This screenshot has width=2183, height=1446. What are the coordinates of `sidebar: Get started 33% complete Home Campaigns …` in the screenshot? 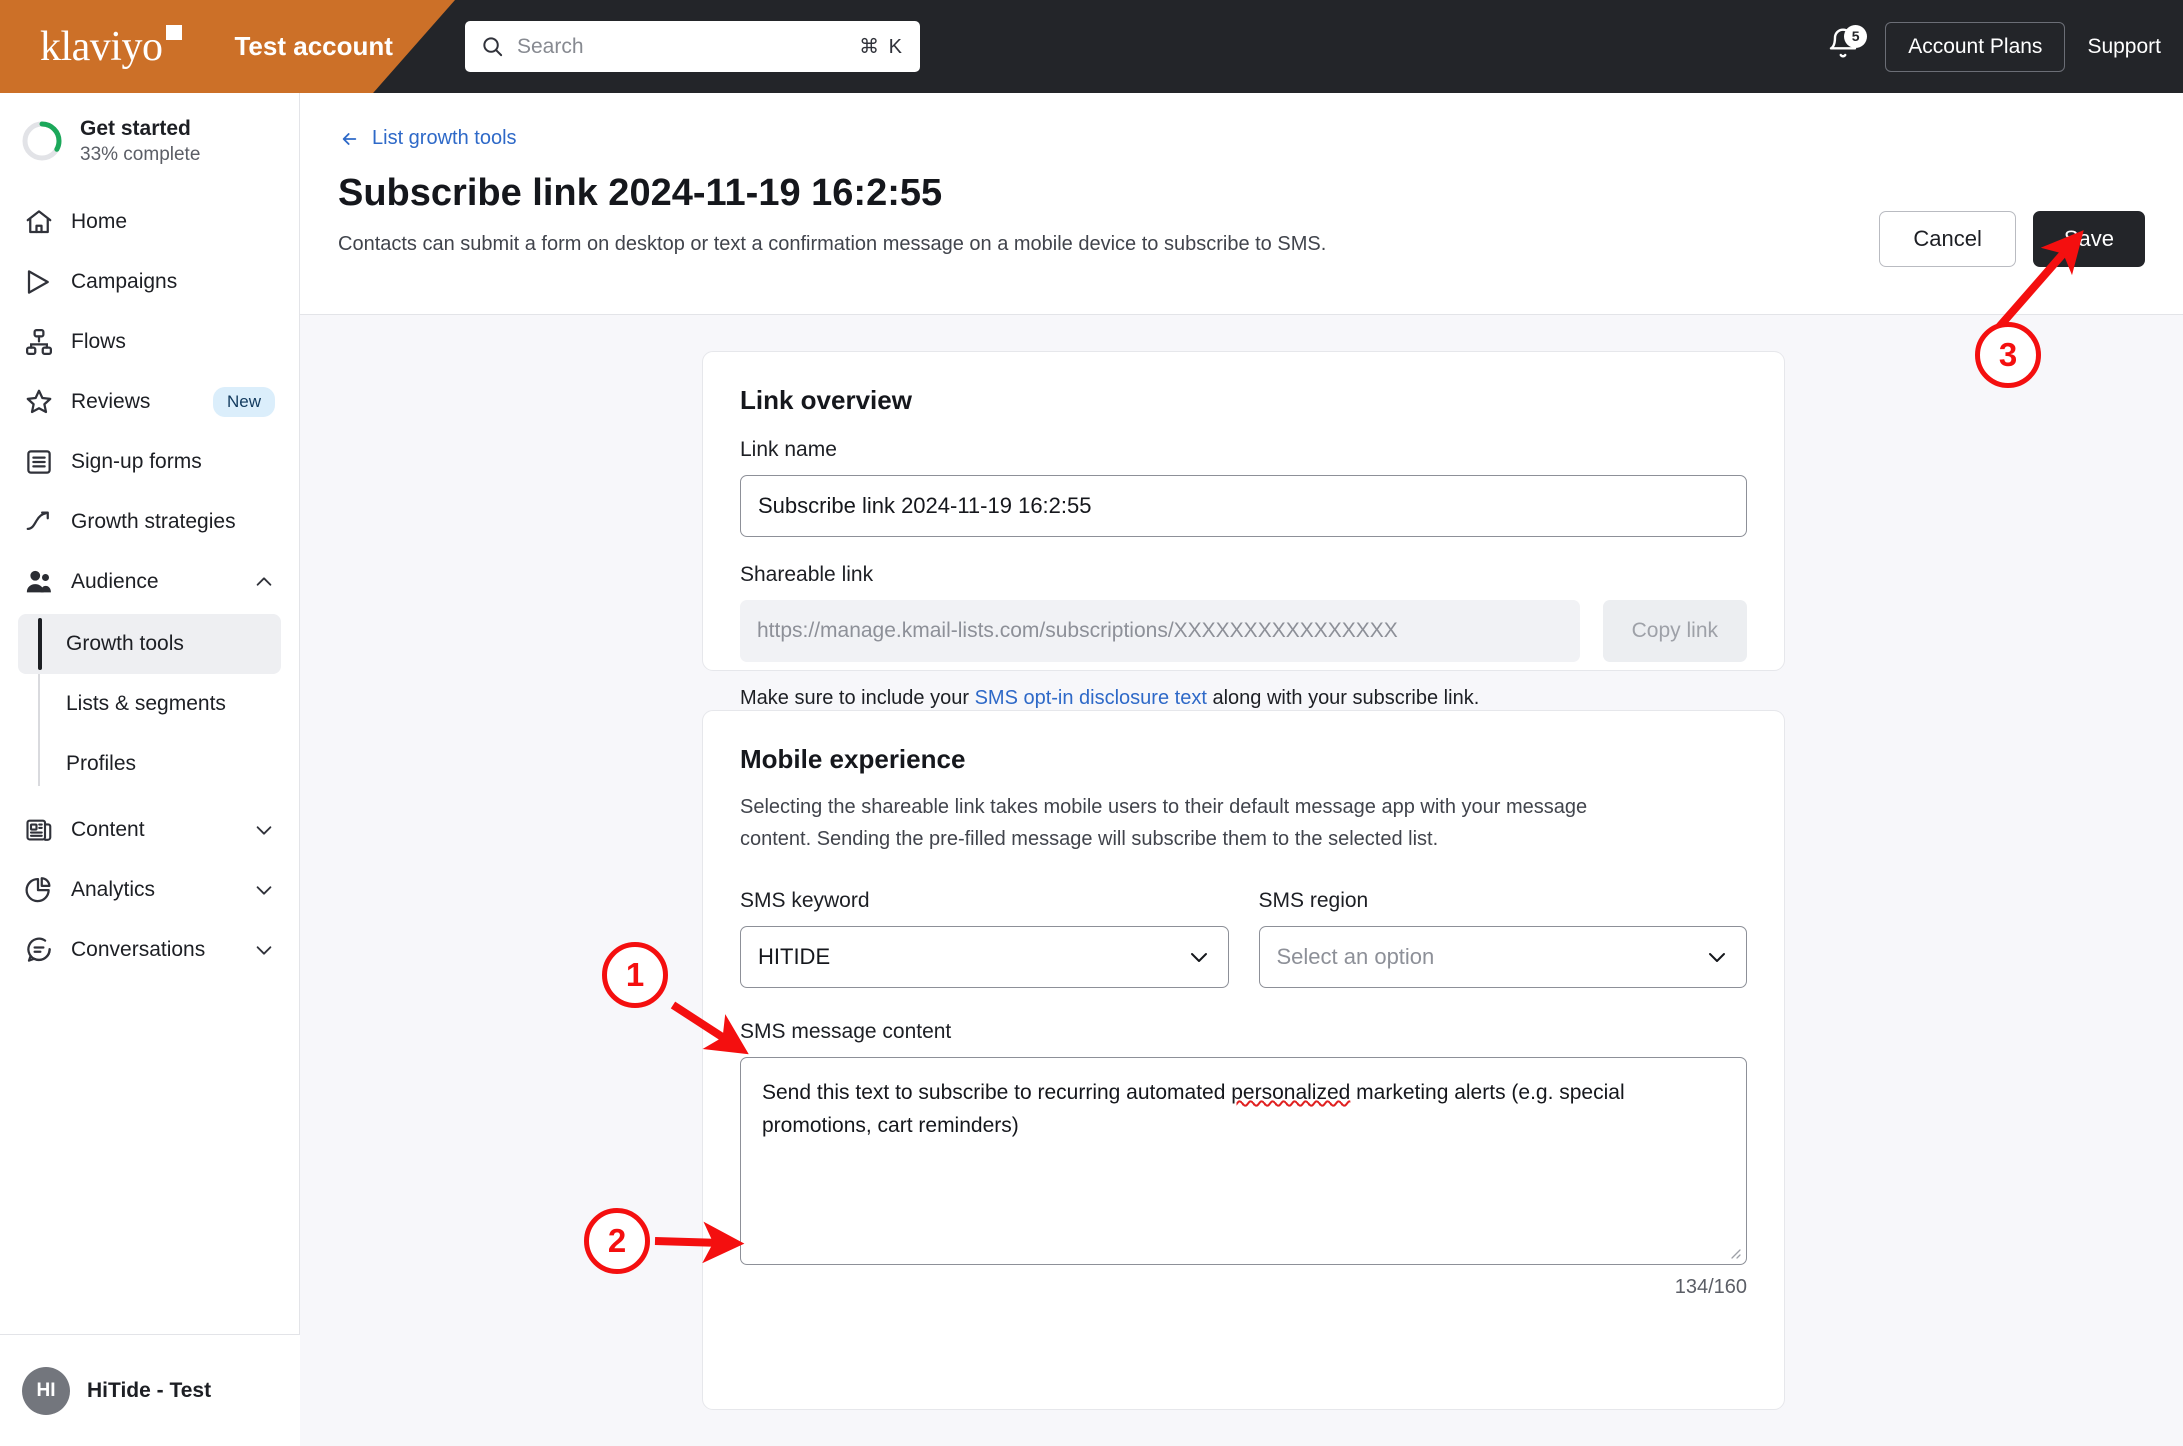 It's located at (150, 769).